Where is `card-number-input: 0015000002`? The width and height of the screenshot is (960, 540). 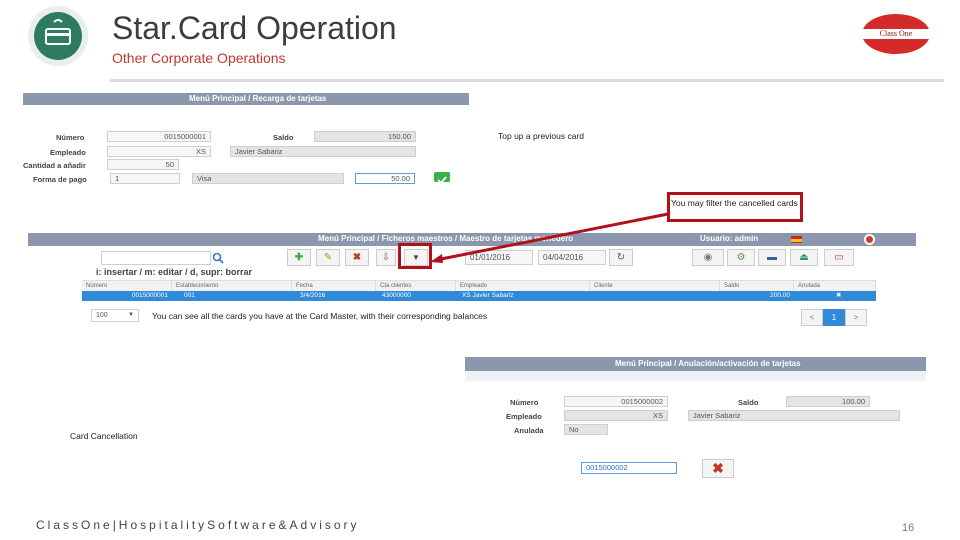
card-number-input: 0015000002 is located at coordinates (629, 468).